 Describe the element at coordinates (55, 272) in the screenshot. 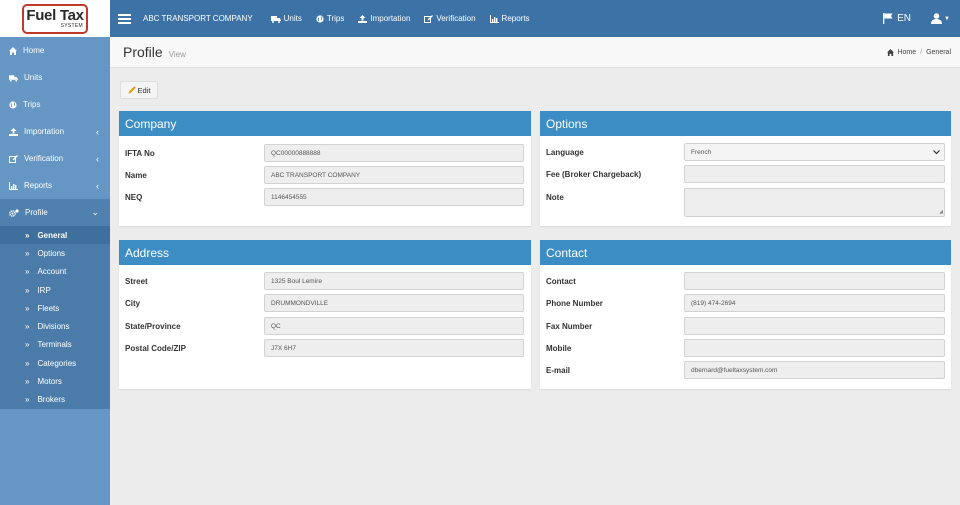

I see `submenu-item-account: » Account` at that location.